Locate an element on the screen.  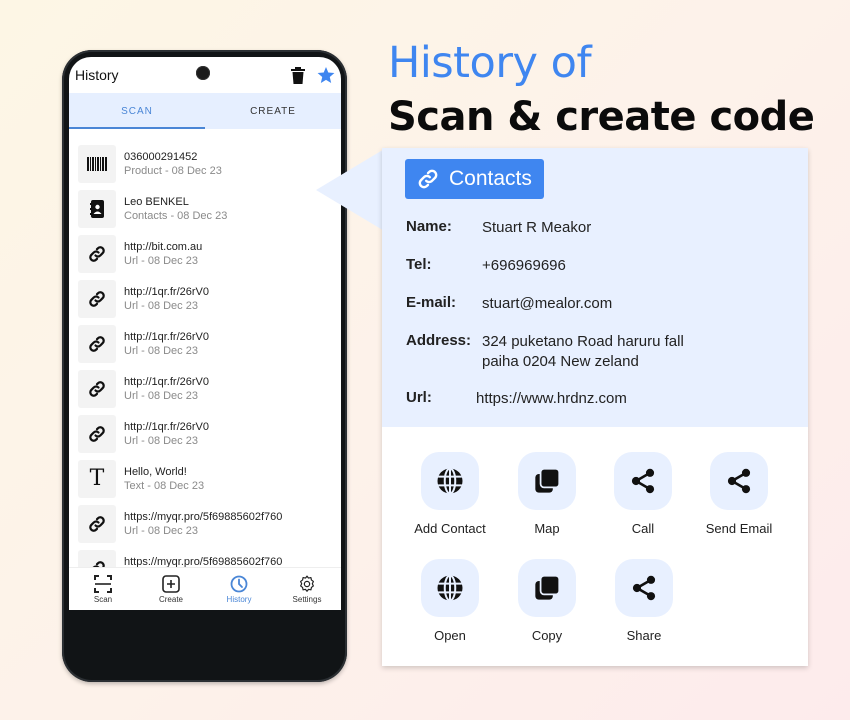
field-value: stuart@mealor.com is located at coordinates (547, 304).